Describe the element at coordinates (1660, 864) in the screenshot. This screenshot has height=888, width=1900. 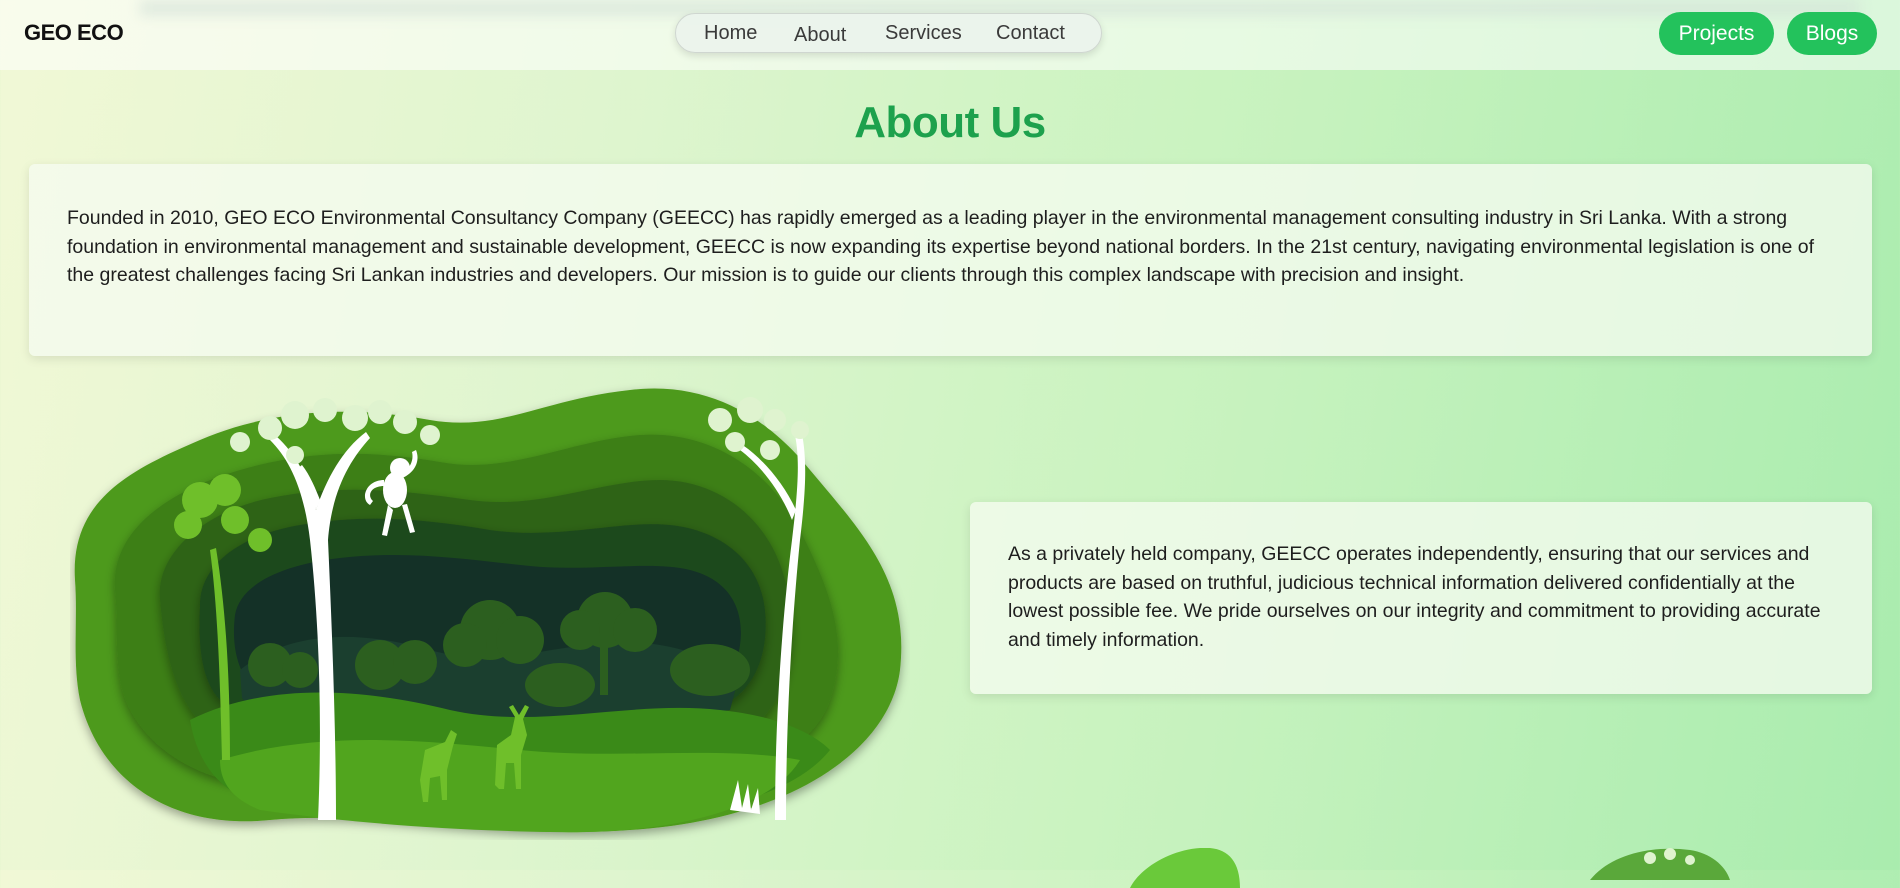
I see `bottom-tree-decoration` at that location.